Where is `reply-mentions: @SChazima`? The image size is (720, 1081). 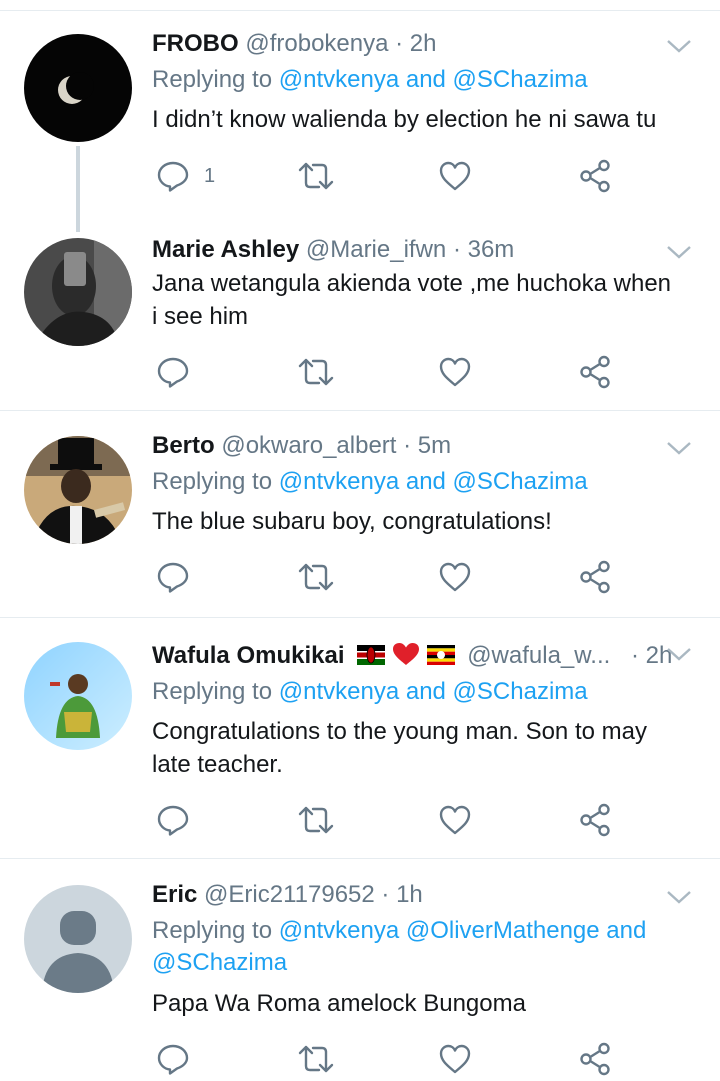
reply-mentions: @SChazima is located at coordinates (422, 963).